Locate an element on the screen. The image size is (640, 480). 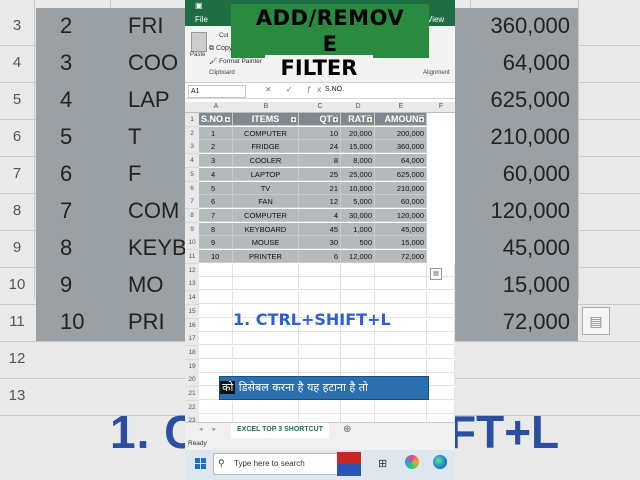
table-cell: 25 is located at coordinates (320, 174).